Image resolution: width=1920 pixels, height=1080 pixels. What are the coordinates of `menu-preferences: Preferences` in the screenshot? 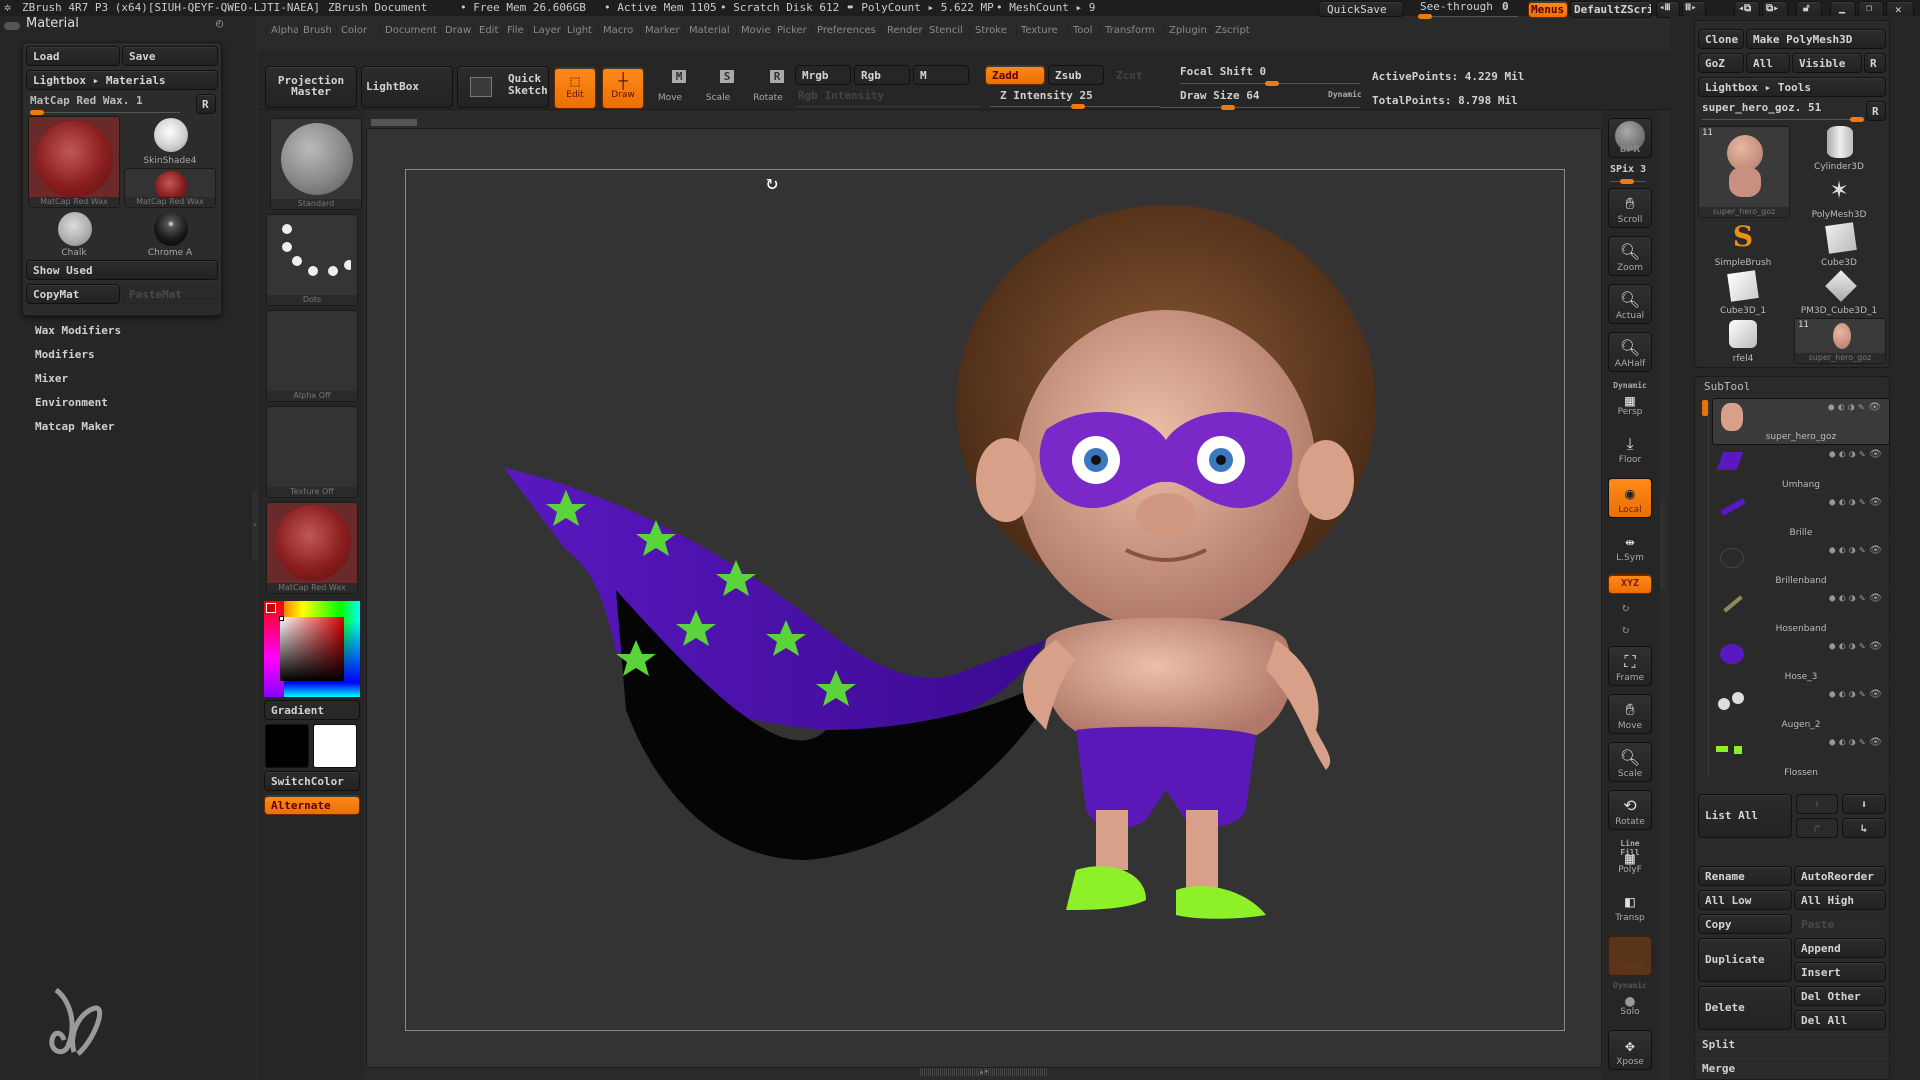 It's located at (844, 30).